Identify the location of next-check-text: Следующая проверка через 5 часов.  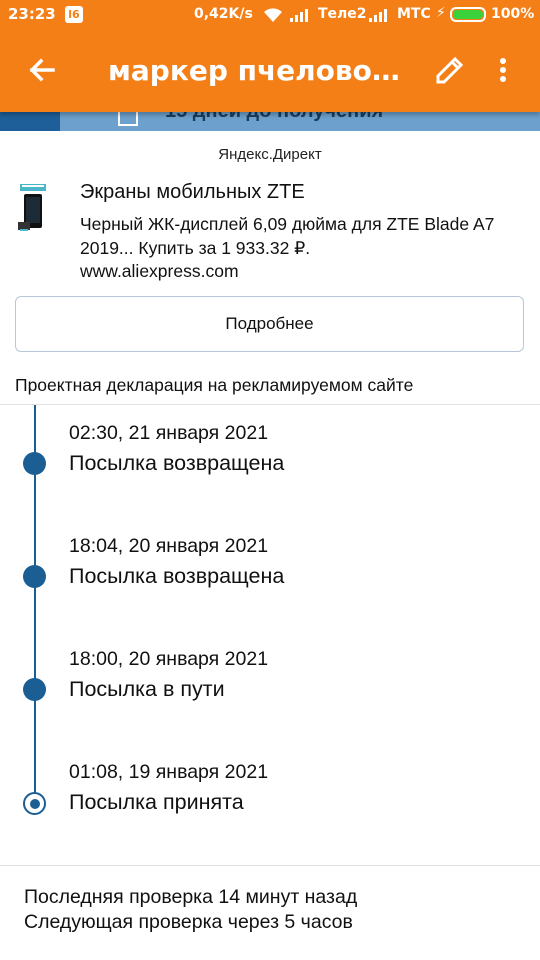
(188, 922).